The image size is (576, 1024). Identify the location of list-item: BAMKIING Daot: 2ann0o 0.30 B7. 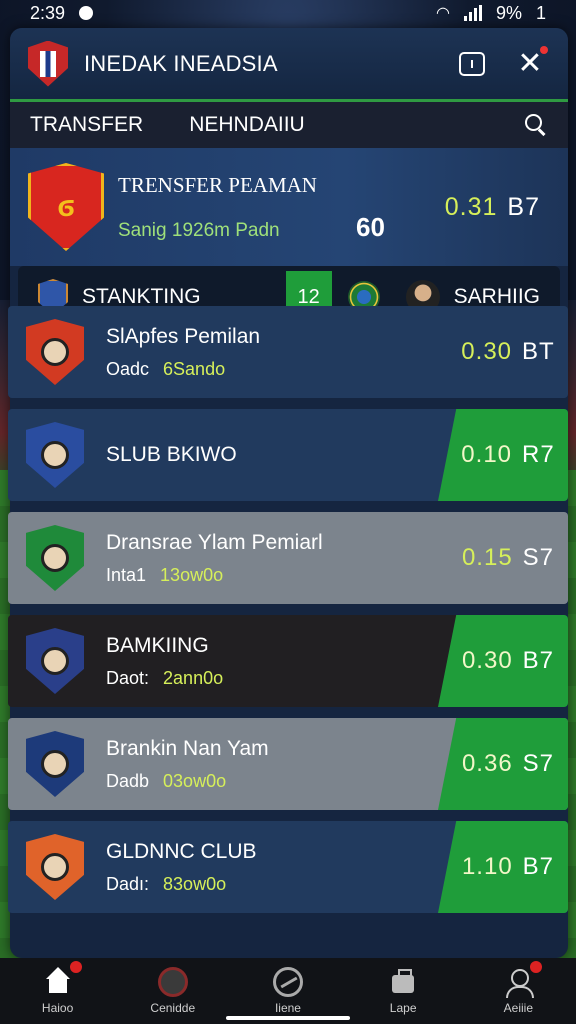
(288, 661).